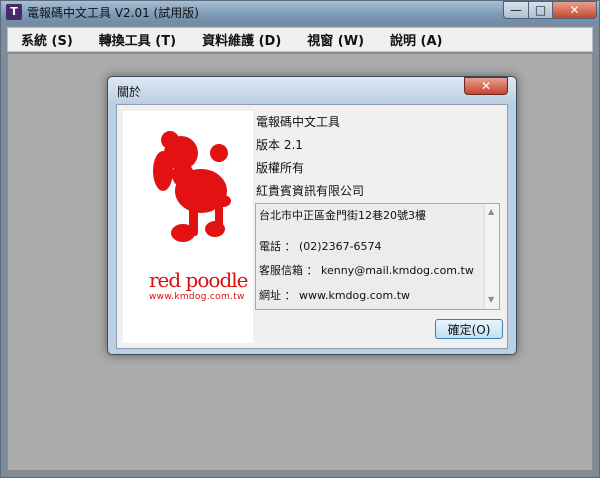 The height and width of the screenshot is (478, 600). I want to click on version-text: 版本 2.1, so click(279, 145).